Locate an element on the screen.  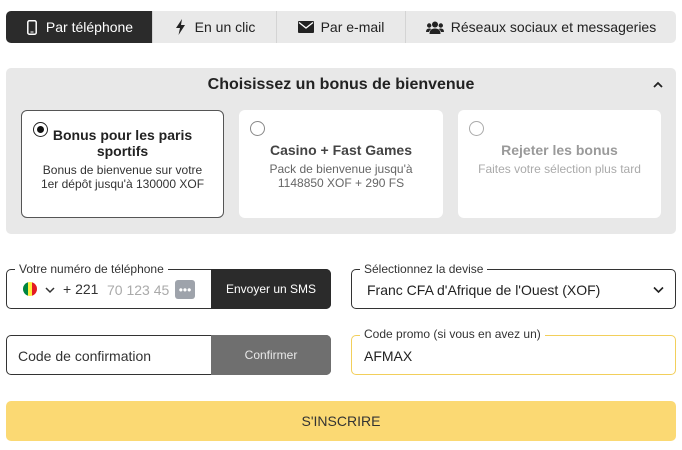
tab-label: Par téléphone is located at coordinates (89, 27).